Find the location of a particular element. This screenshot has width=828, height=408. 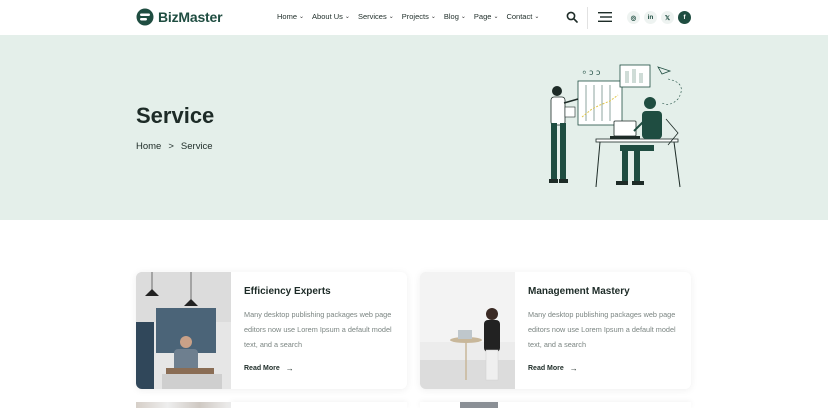

nav-item-home: Home ⌄ is located at coordinates (290, 16).